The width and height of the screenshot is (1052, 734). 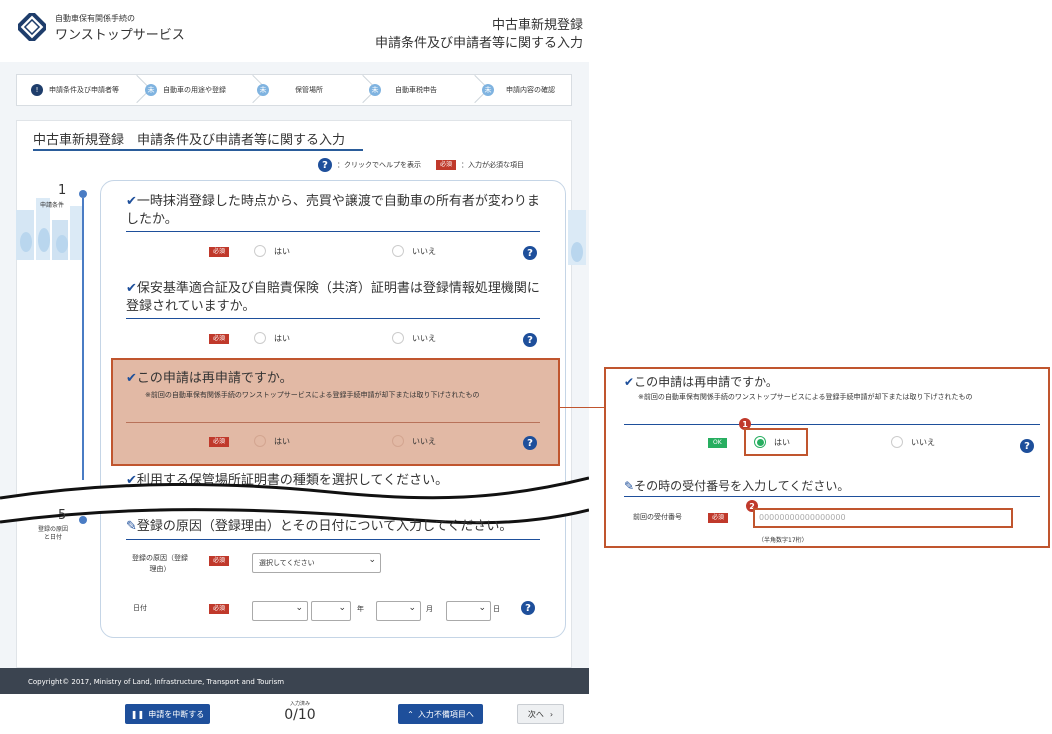 What do you see at coordinates (582, 407) in the screenshot?
I see `callout-connector` at bounding box center [582, 407].